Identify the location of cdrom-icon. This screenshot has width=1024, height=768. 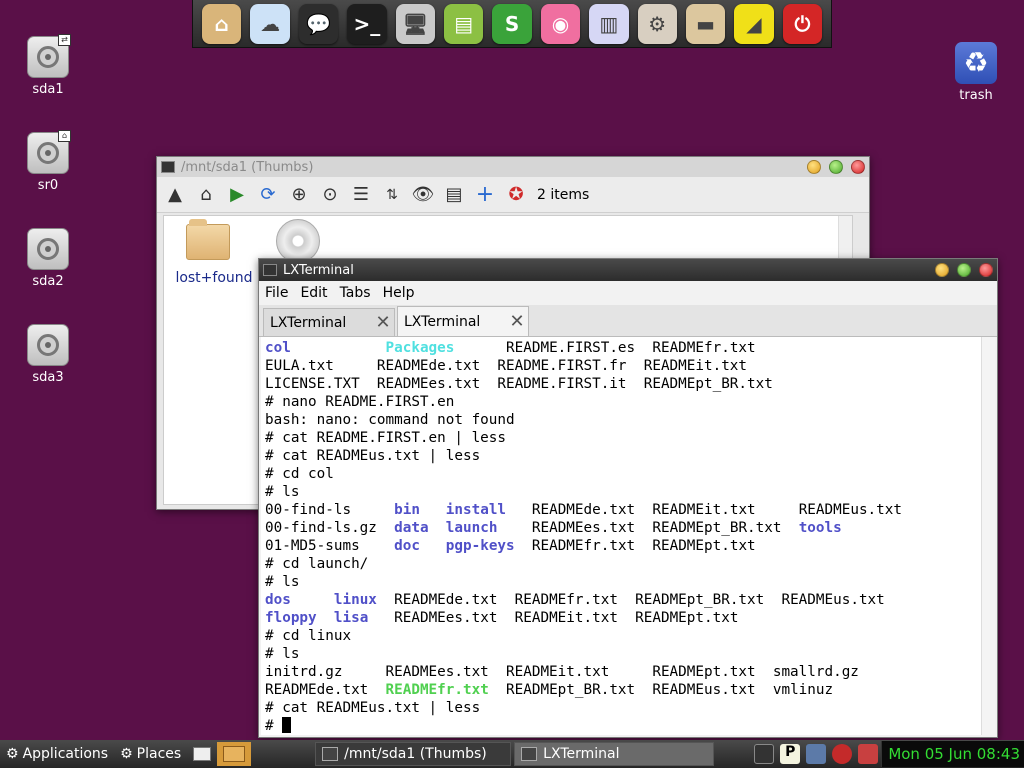
(298, 241).